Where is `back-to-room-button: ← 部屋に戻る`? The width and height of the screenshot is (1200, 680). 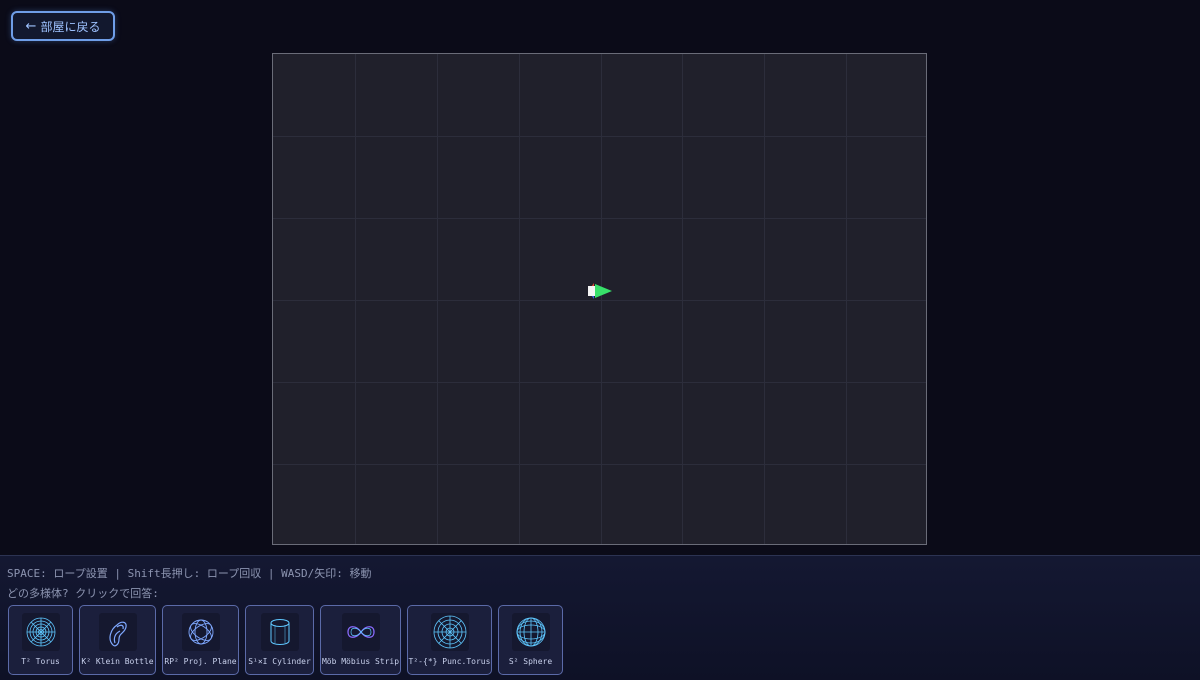
back-to-room-button: ← 部屋に戻る is located at coordinates (63, 26).